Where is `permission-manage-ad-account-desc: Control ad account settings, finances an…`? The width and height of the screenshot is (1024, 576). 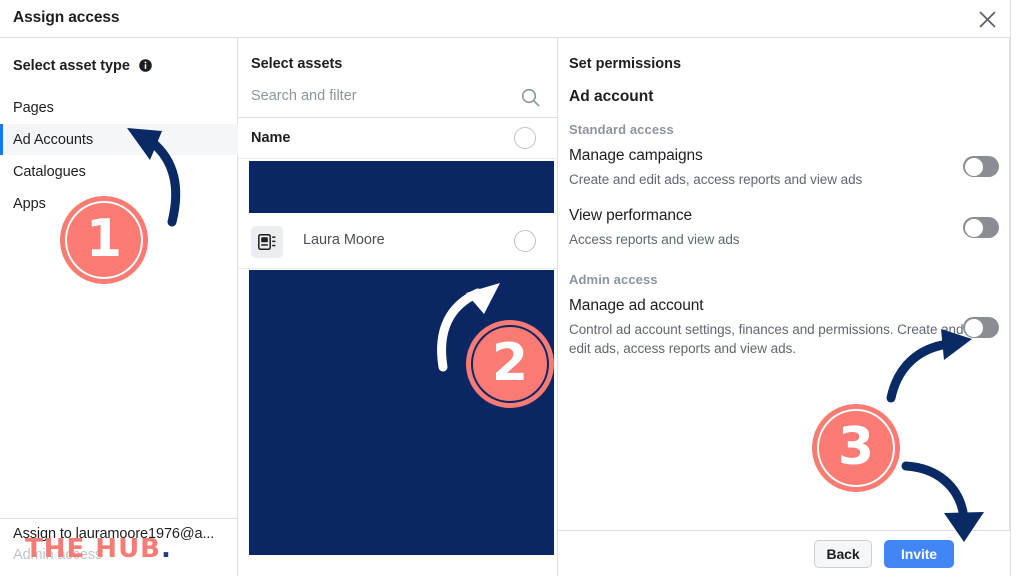 permission-manage-ad-account-desc: Control ad account settings, finances an… is located at coordinates (766, 339).